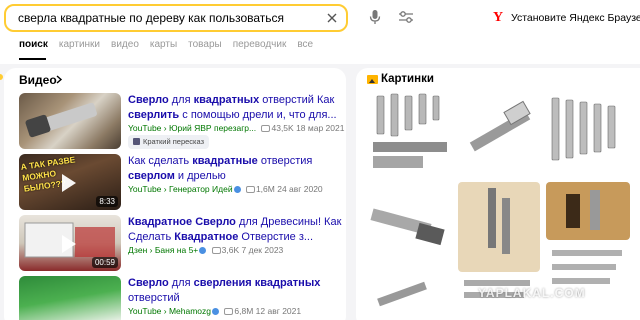  I want to click on video-title-part: квадратные, so click(225, 161).